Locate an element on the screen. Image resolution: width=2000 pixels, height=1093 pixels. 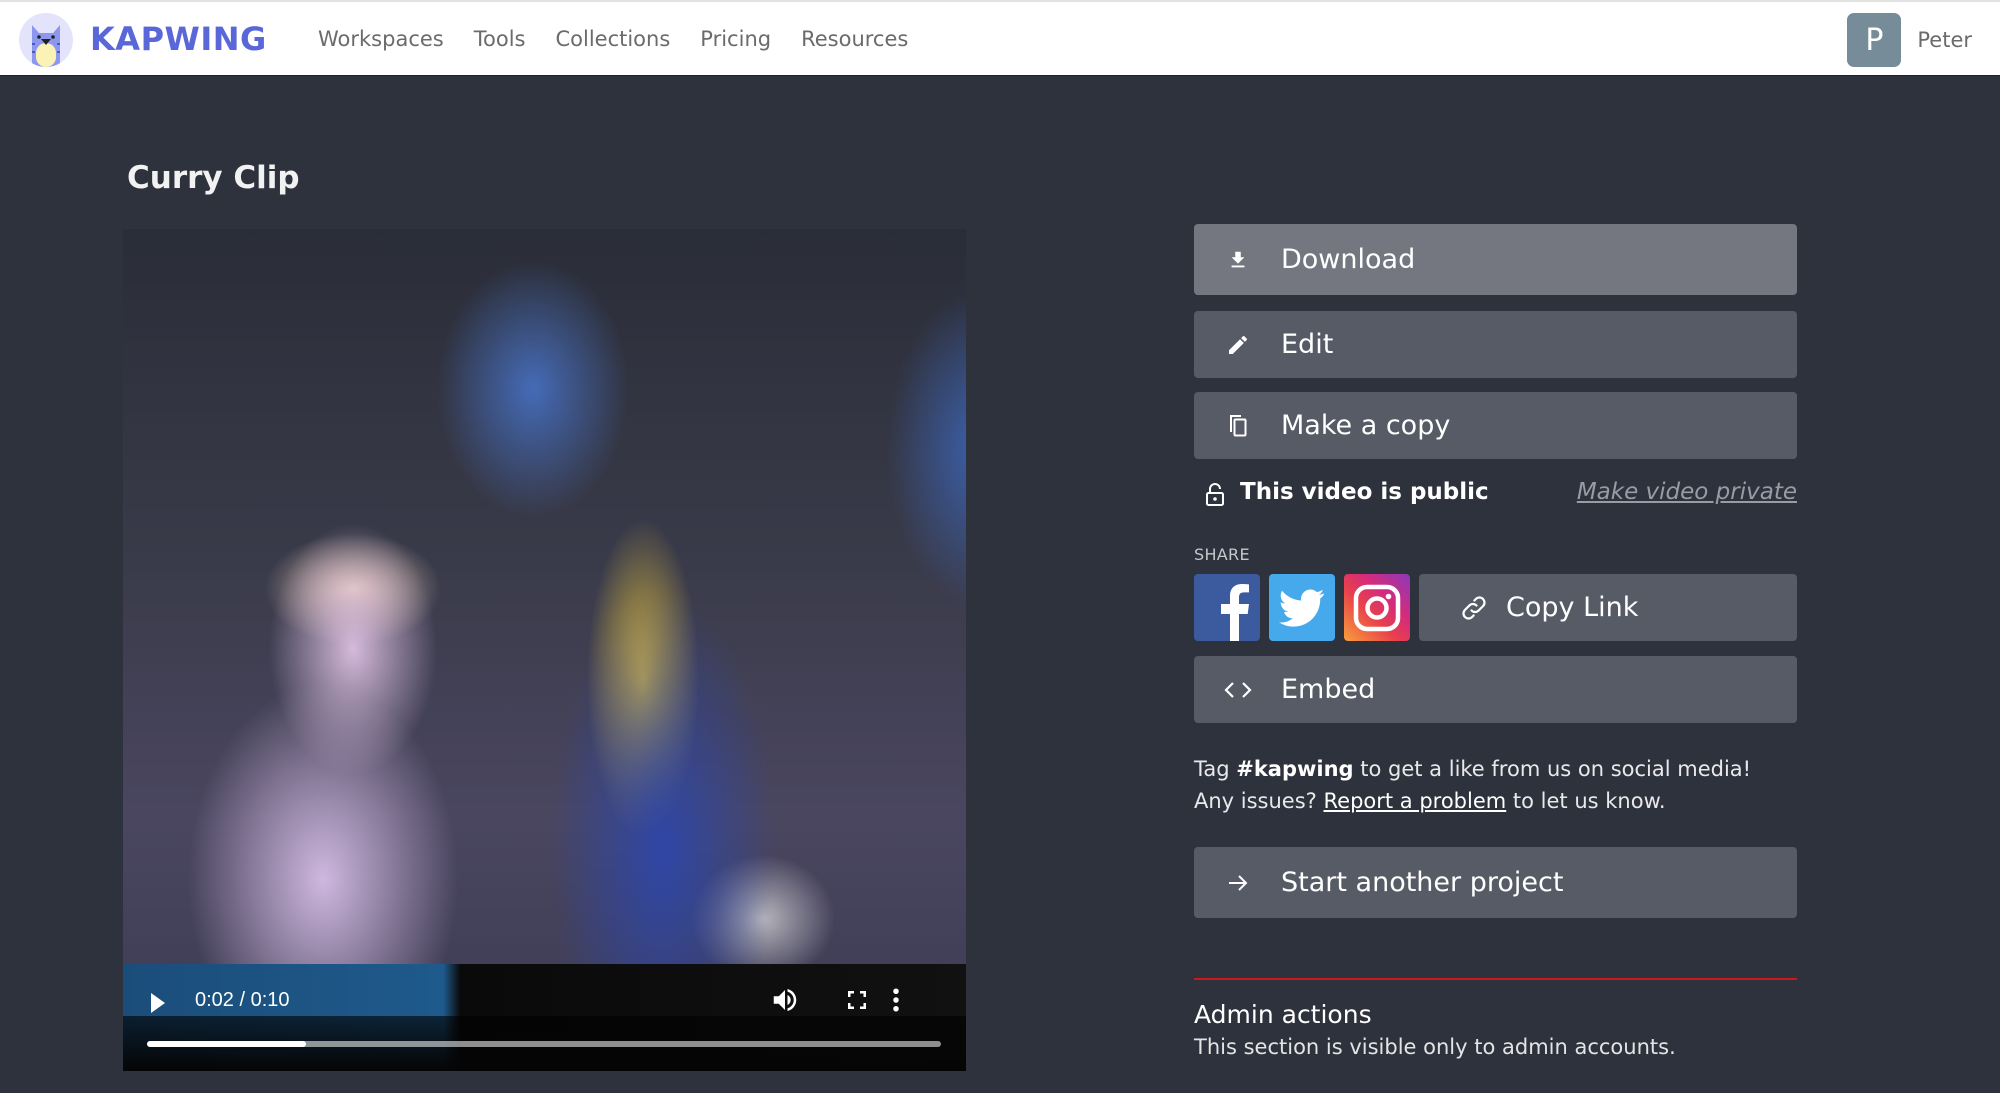
copy-link-button: Copy Link is located at coordinates (1608, 607).